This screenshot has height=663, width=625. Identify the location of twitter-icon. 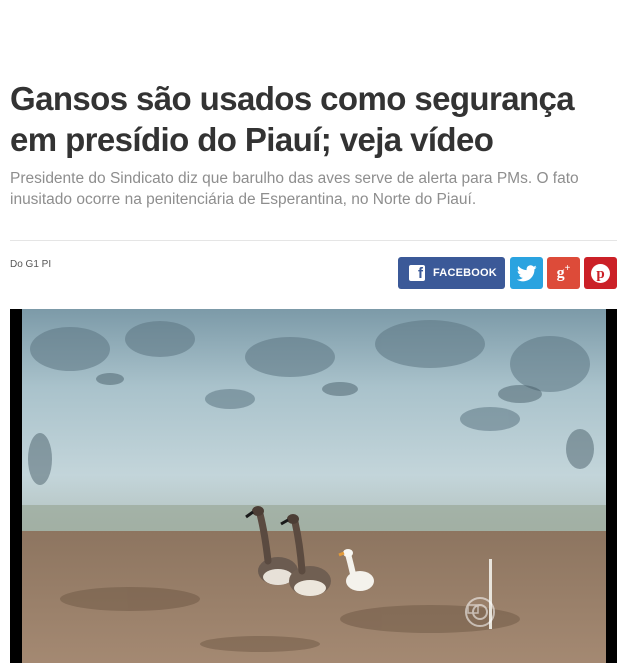
(526, 272).